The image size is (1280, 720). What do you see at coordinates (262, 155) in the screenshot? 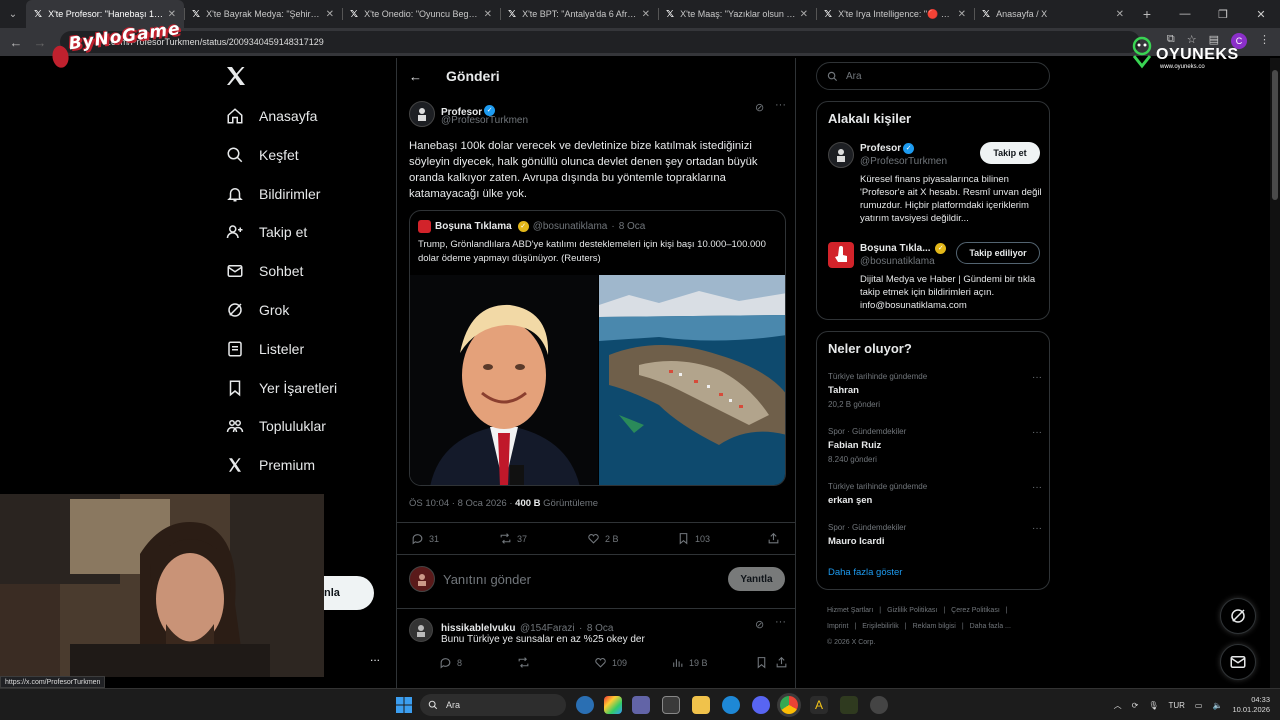
I see `nav-explore: Keşfet` at bounding box center [262, 155].